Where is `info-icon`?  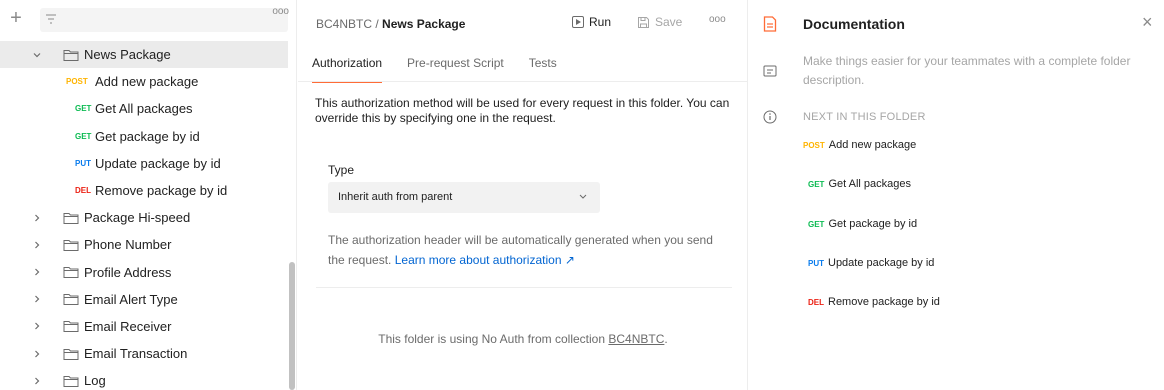 info-icon is located at coordinates (770, 117).